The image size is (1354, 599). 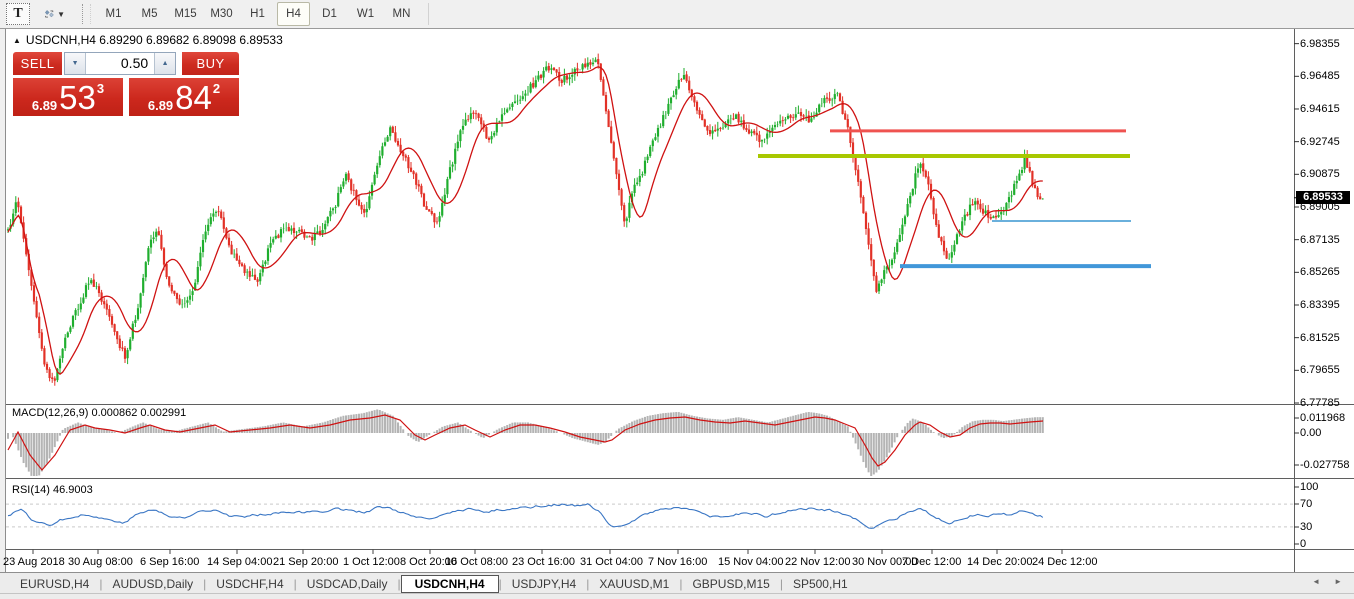 I want to click on rsi-axis-label: 100, so click(x=1309, y=487).